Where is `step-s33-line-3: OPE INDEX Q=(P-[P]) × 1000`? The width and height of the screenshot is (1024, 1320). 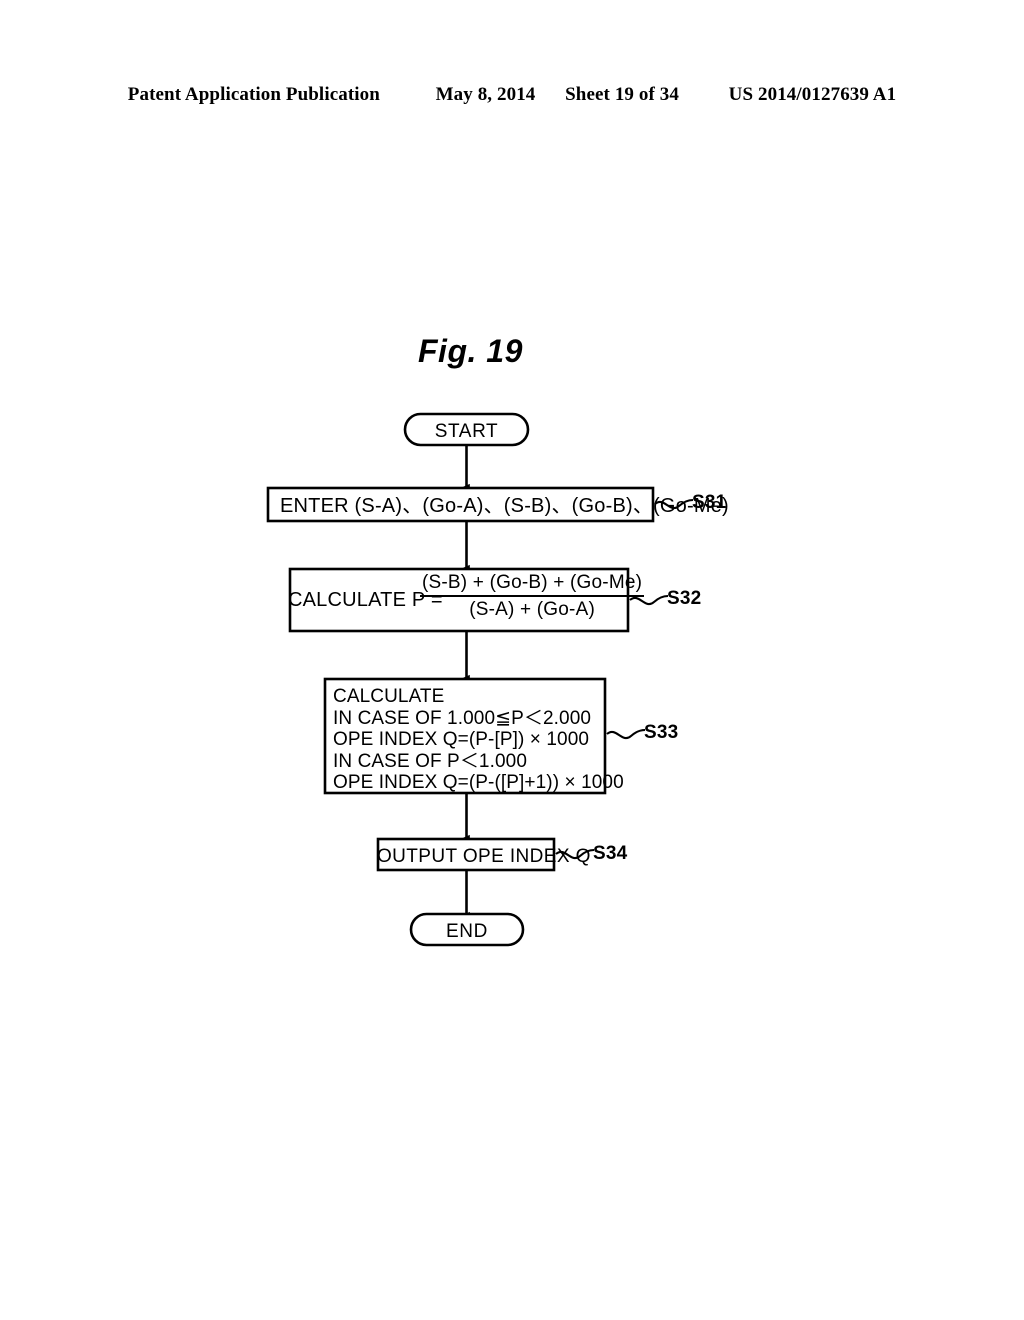
step-s33-line-3: OPE INDEX Q=(P-[P]) × 1000 is located at coordinates (461, 739).